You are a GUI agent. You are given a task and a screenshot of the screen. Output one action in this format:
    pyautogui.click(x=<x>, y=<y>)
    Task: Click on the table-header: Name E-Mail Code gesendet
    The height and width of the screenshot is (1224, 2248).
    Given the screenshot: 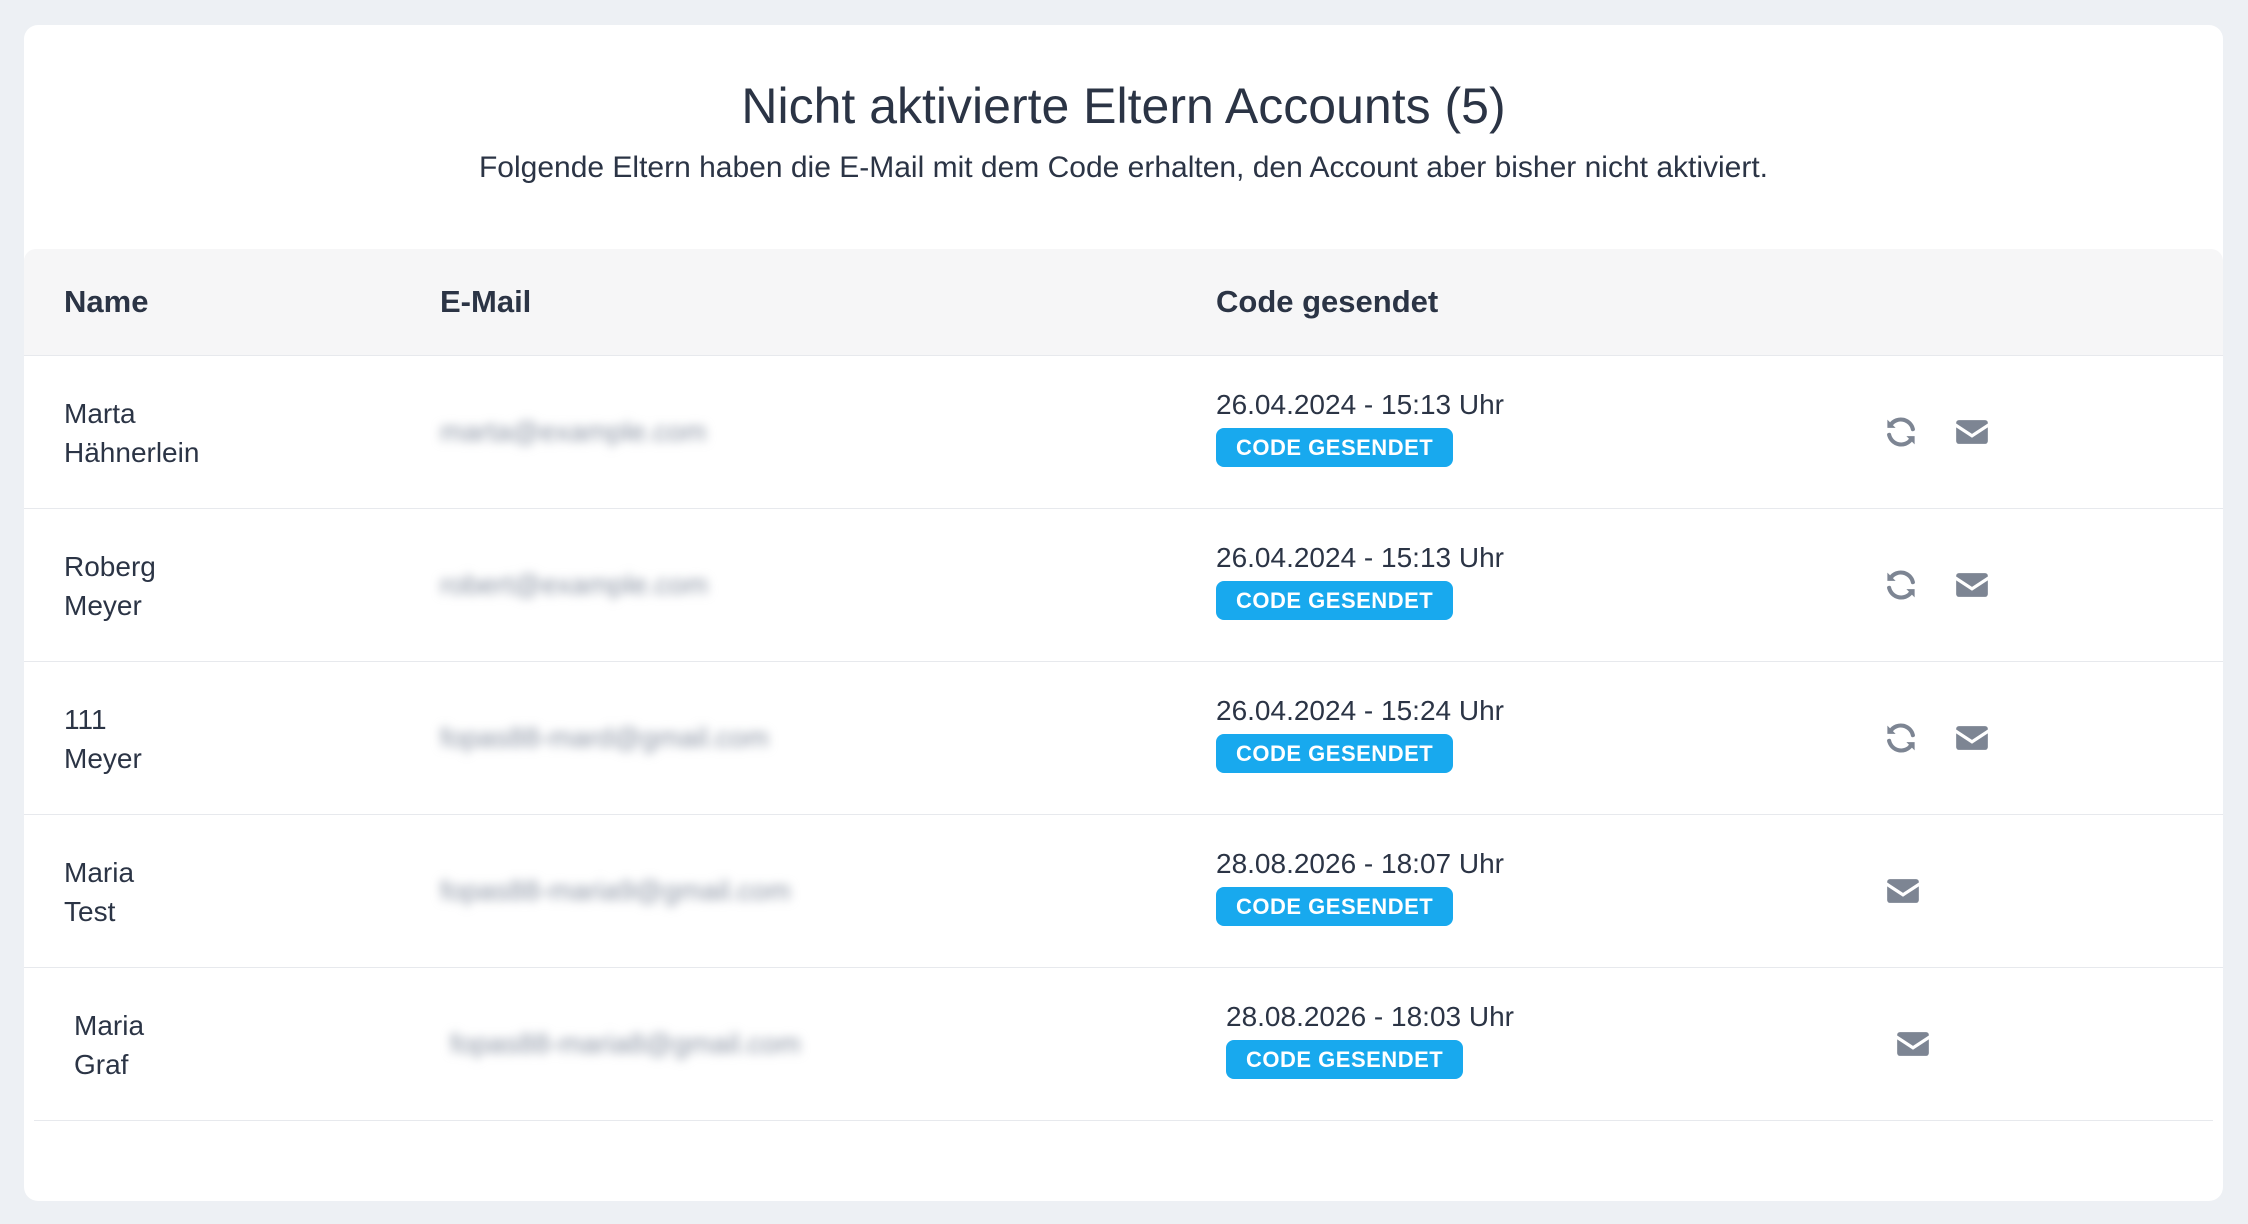 What is the action you would take?
    pyautogui.click(x=1123, y=302)
    